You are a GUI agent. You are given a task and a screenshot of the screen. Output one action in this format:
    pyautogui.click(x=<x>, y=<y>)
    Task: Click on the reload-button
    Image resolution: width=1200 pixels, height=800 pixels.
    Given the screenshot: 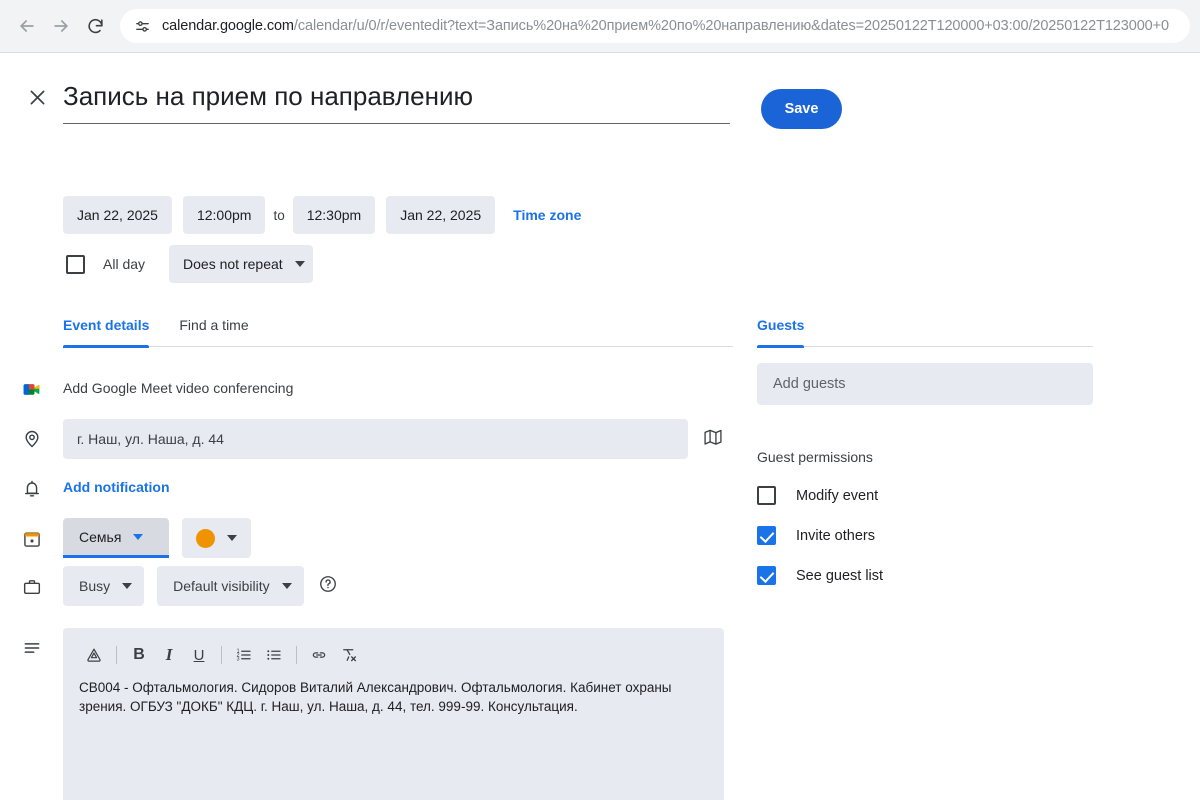 What is the action you would take?
    pyautogui.click(x=95, y=26)
    